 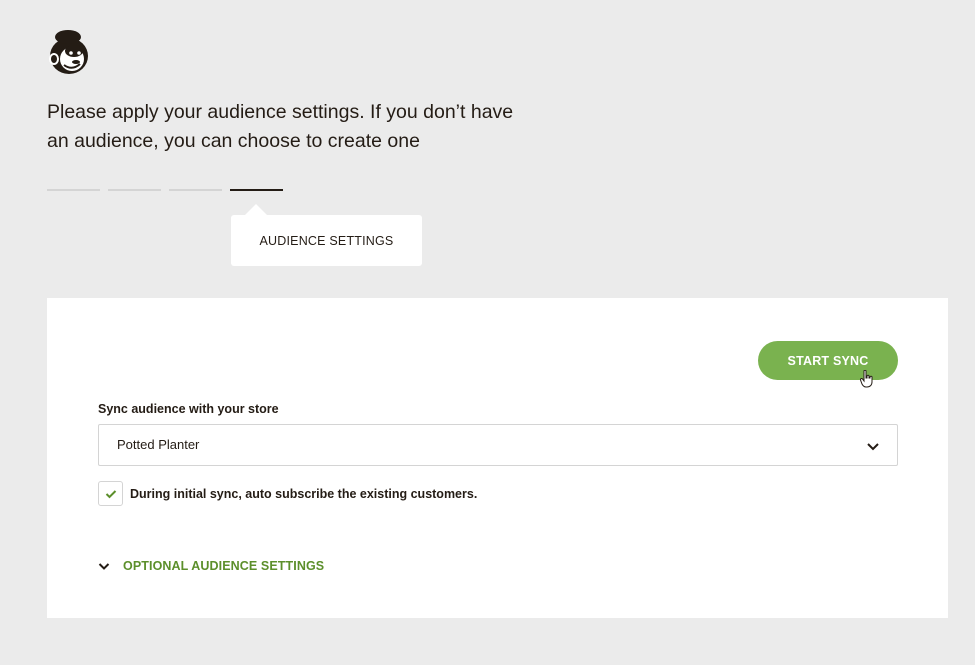 I want to click on hand-cursor-icon, so click(x=866, y=379).